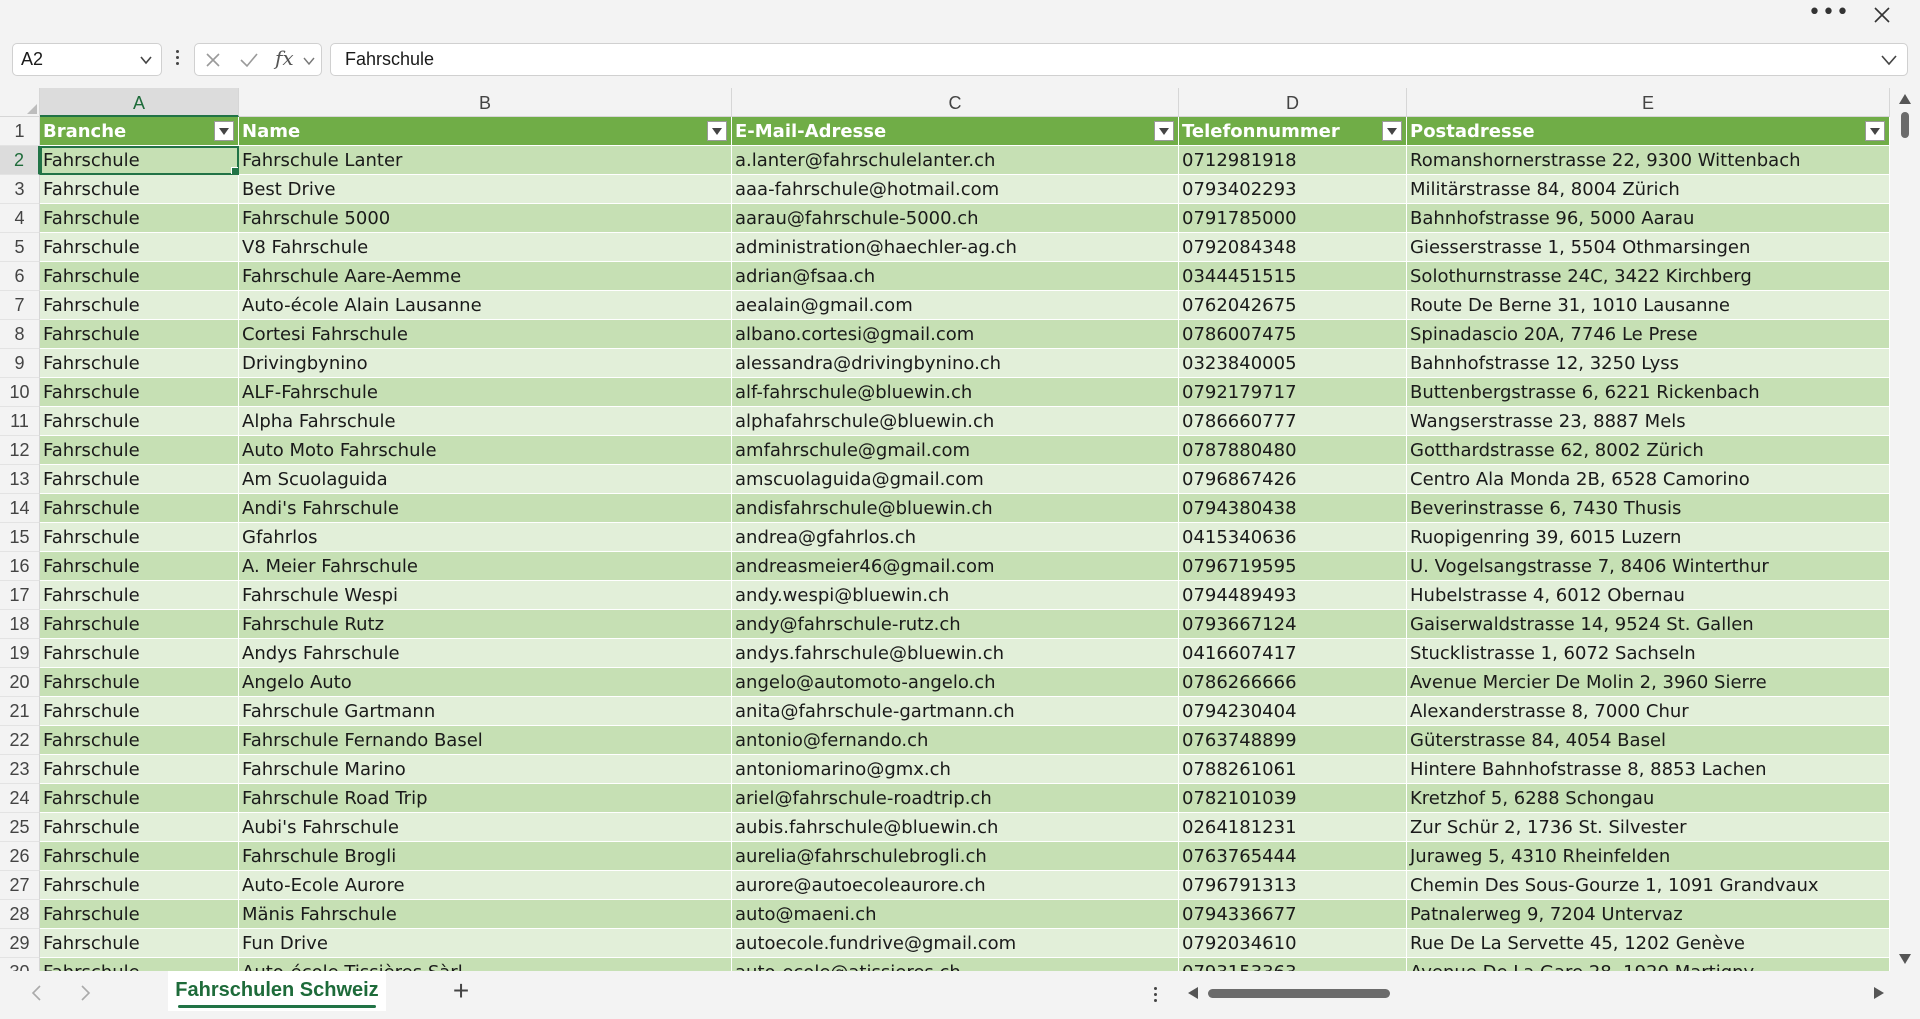 The height and width of the screenshot is (1019, 1920). What do you see at coordinates (139, 102) in the screenshot?
I see `column-header-a: A` at bounding box center [139, 102].